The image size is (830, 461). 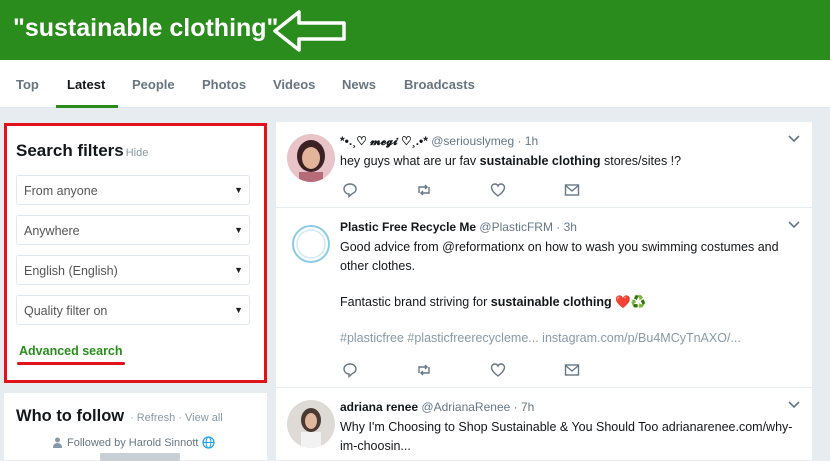 I want to click on tweet-author-name: Plastic Free Recycle Me, so click(x=408, y=227).